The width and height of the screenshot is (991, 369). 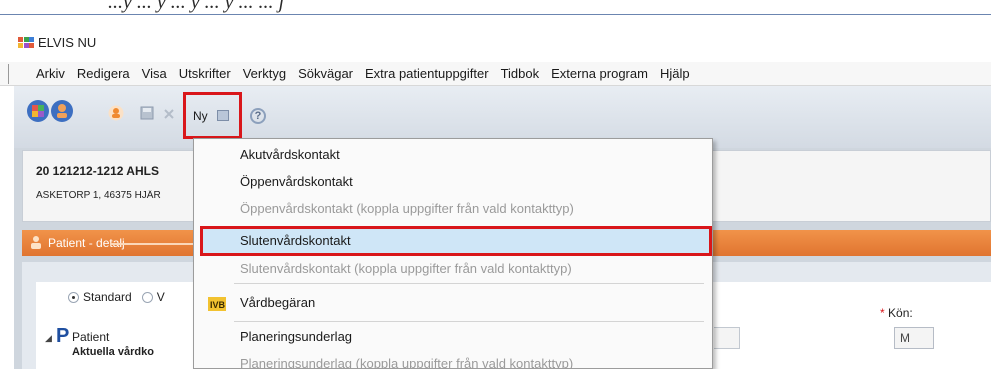 I want to click on tree-expand-icon: ◢, so click(x=48, y=338).